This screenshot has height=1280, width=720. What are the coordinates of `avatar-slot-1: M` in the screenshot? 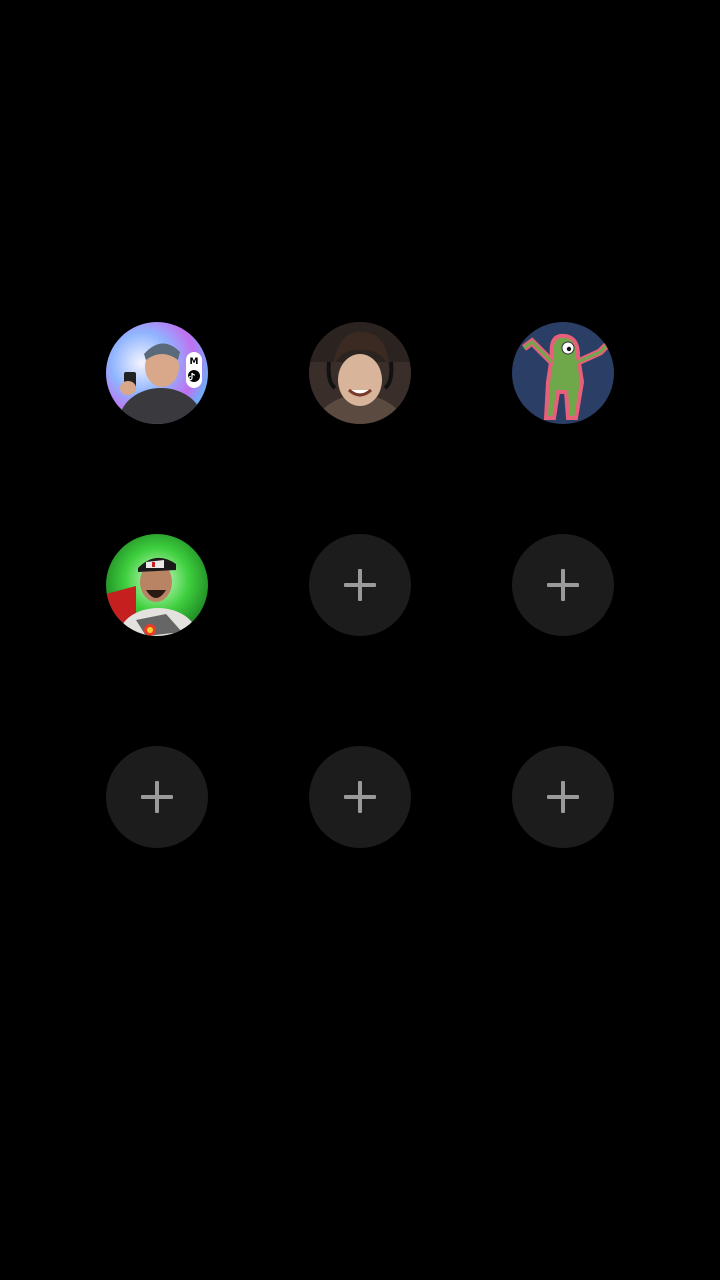 It's located at (157, 373).